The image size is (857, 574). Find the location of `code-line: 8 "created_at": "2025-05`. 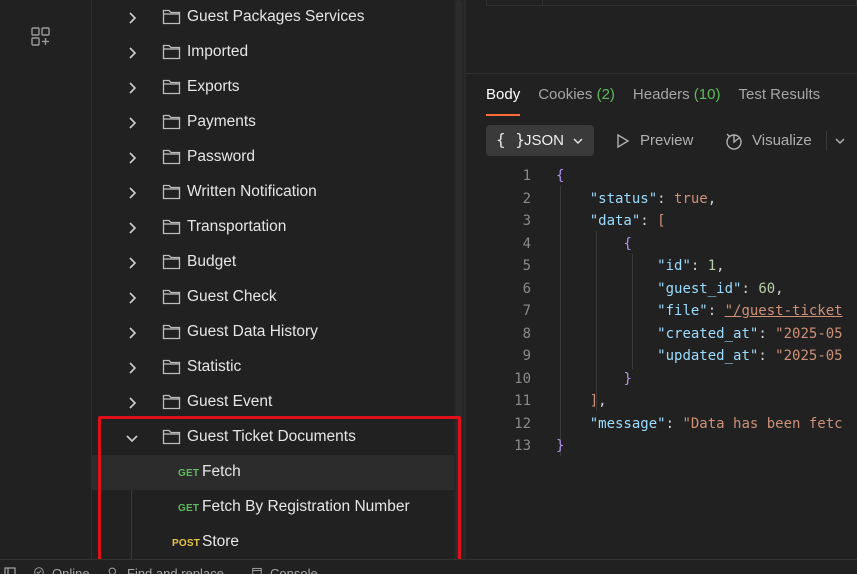

code-line: 8 "created_at": "2025-05 is located at coordinates (682, 334).